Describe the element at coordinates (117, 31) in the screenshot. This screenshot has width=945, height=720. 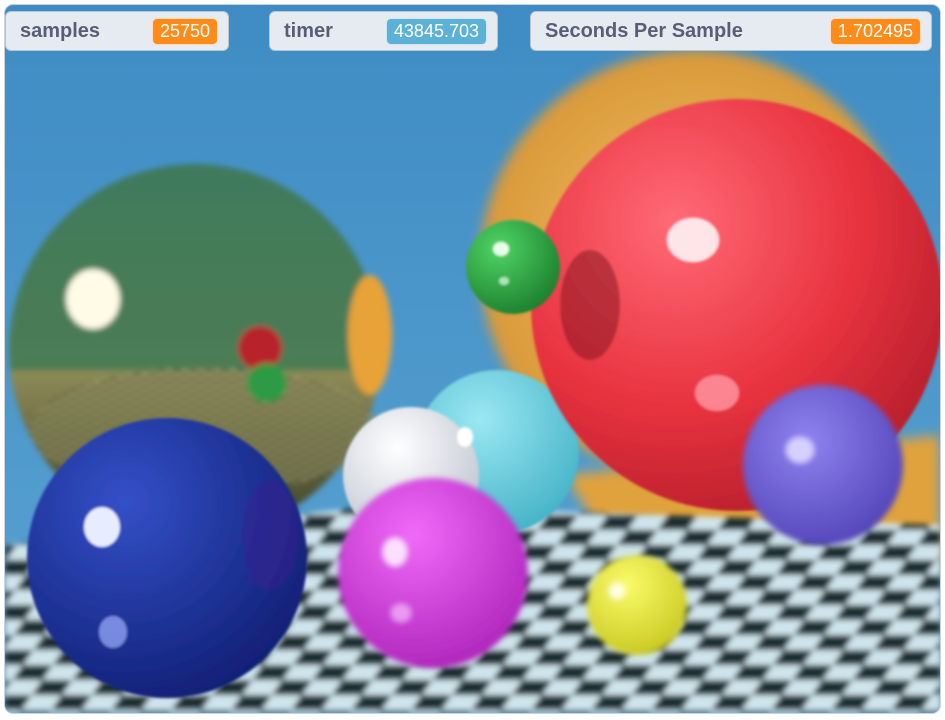
I see `samples-monitor: samples 25750` at that location.